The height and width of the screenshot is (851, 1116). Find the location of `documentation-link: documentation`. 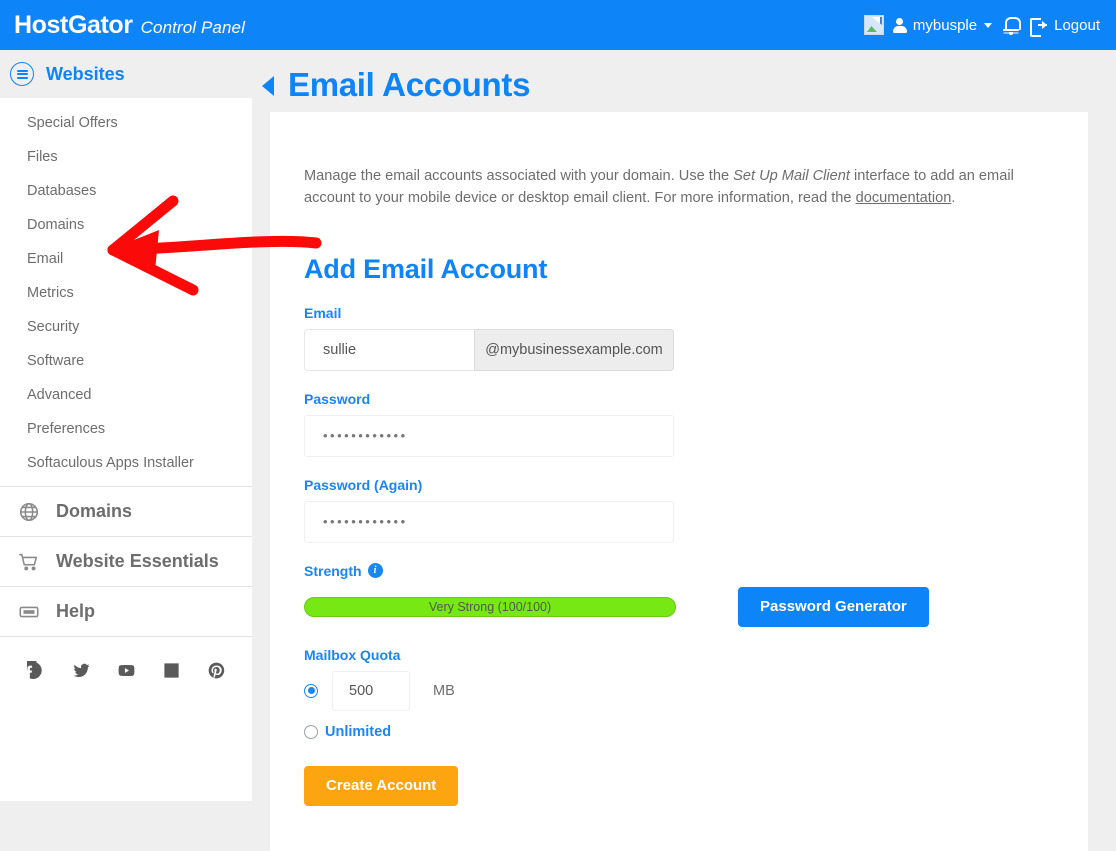

documentation-link: documentation is located at coordinates (904, 198).